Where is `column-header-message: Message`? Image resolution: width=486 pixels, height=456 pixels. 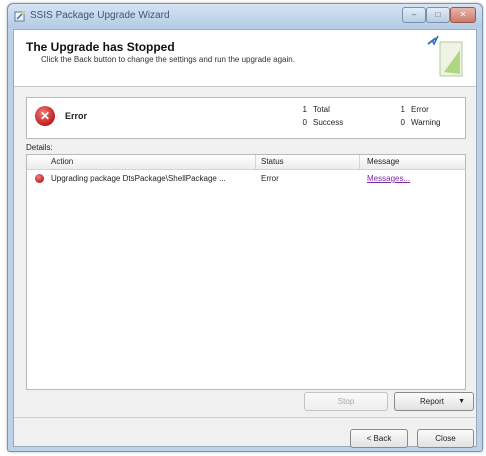 column-header-message: Message is located at coordinates (383, 161).